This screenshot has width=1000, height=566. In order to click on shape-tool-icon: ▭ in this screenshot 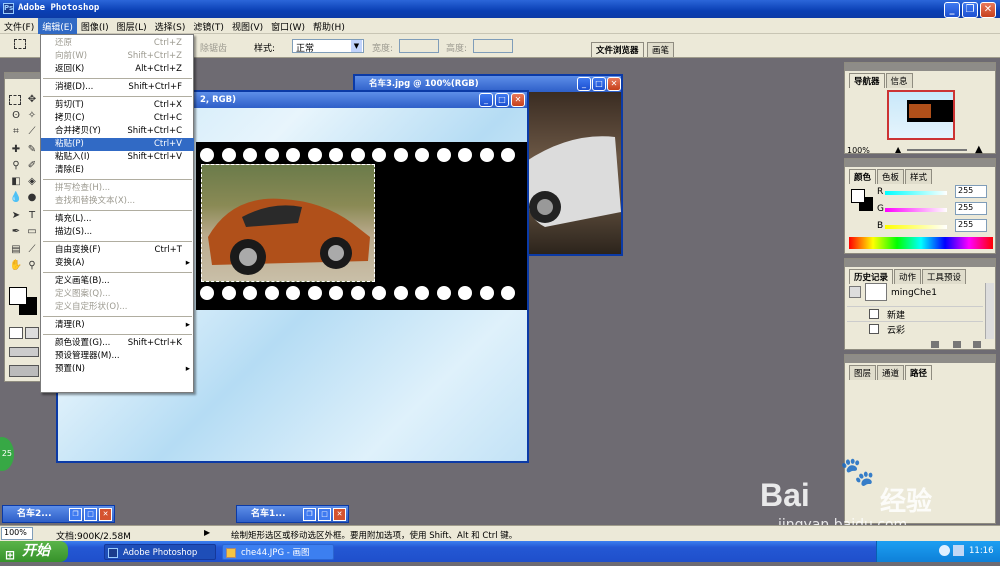, I will do `click(32, 232)`.